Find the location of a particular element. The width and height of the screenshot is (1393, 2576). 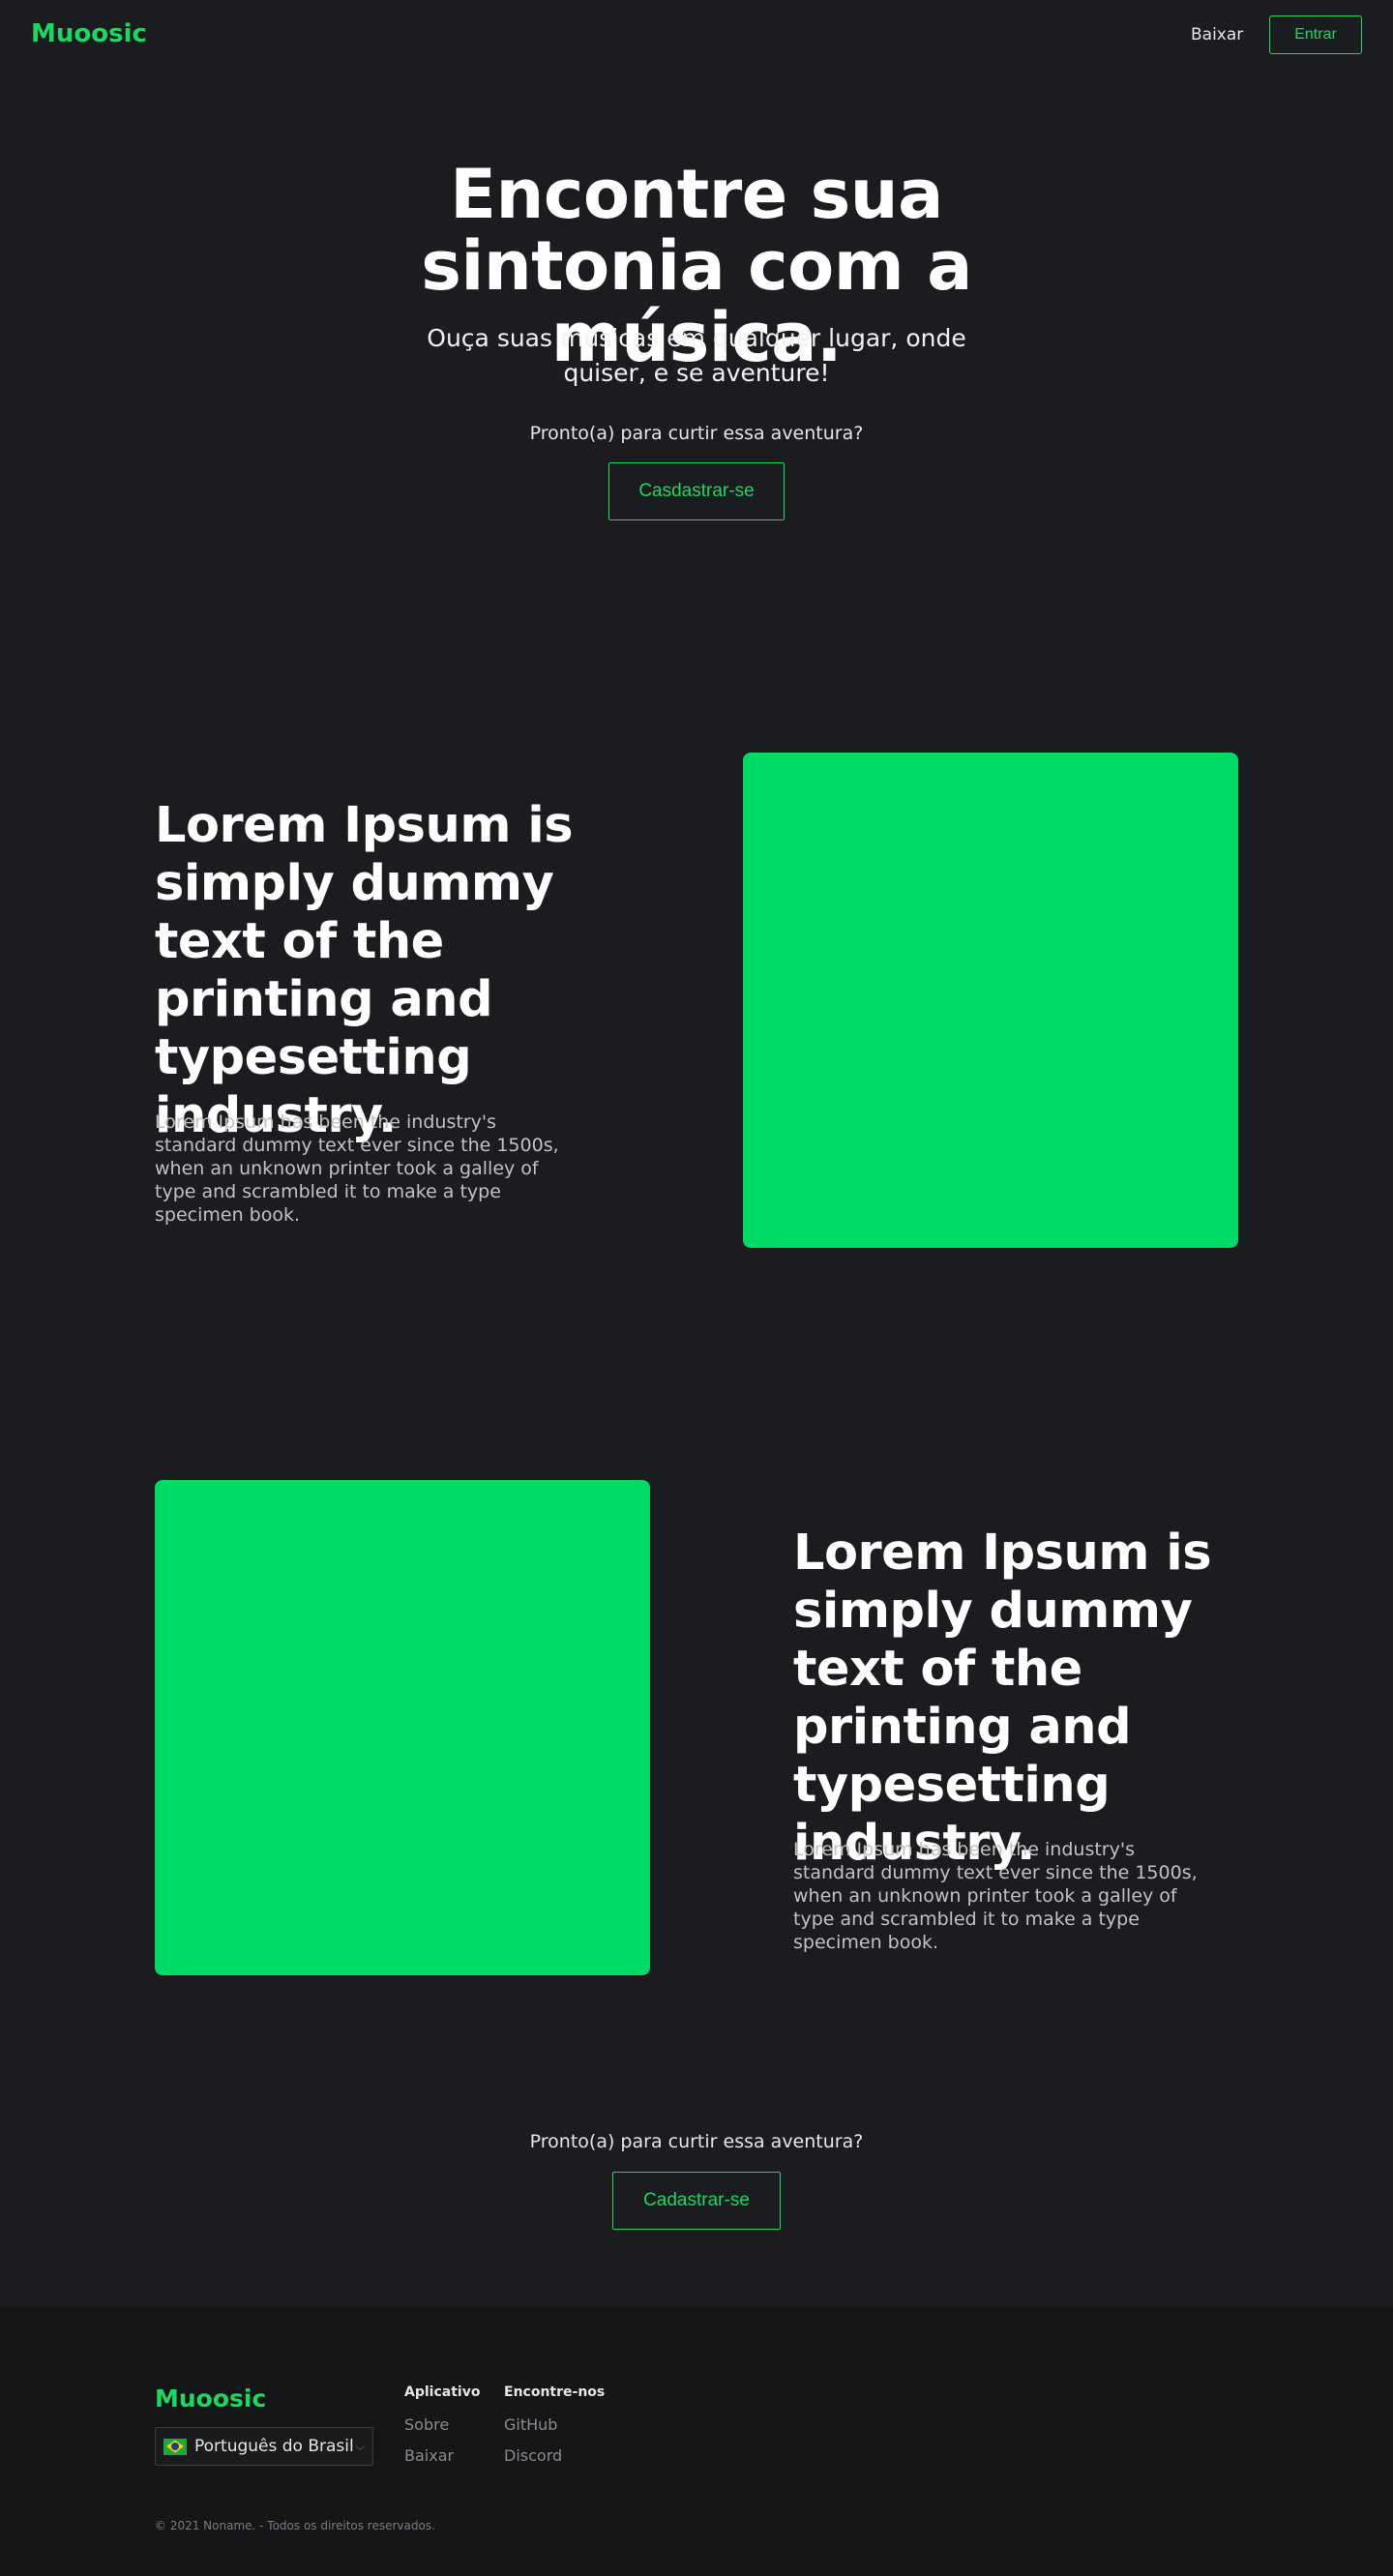

language-select: Português do Brasil ⌵ is located at coordinates (264, 2446).